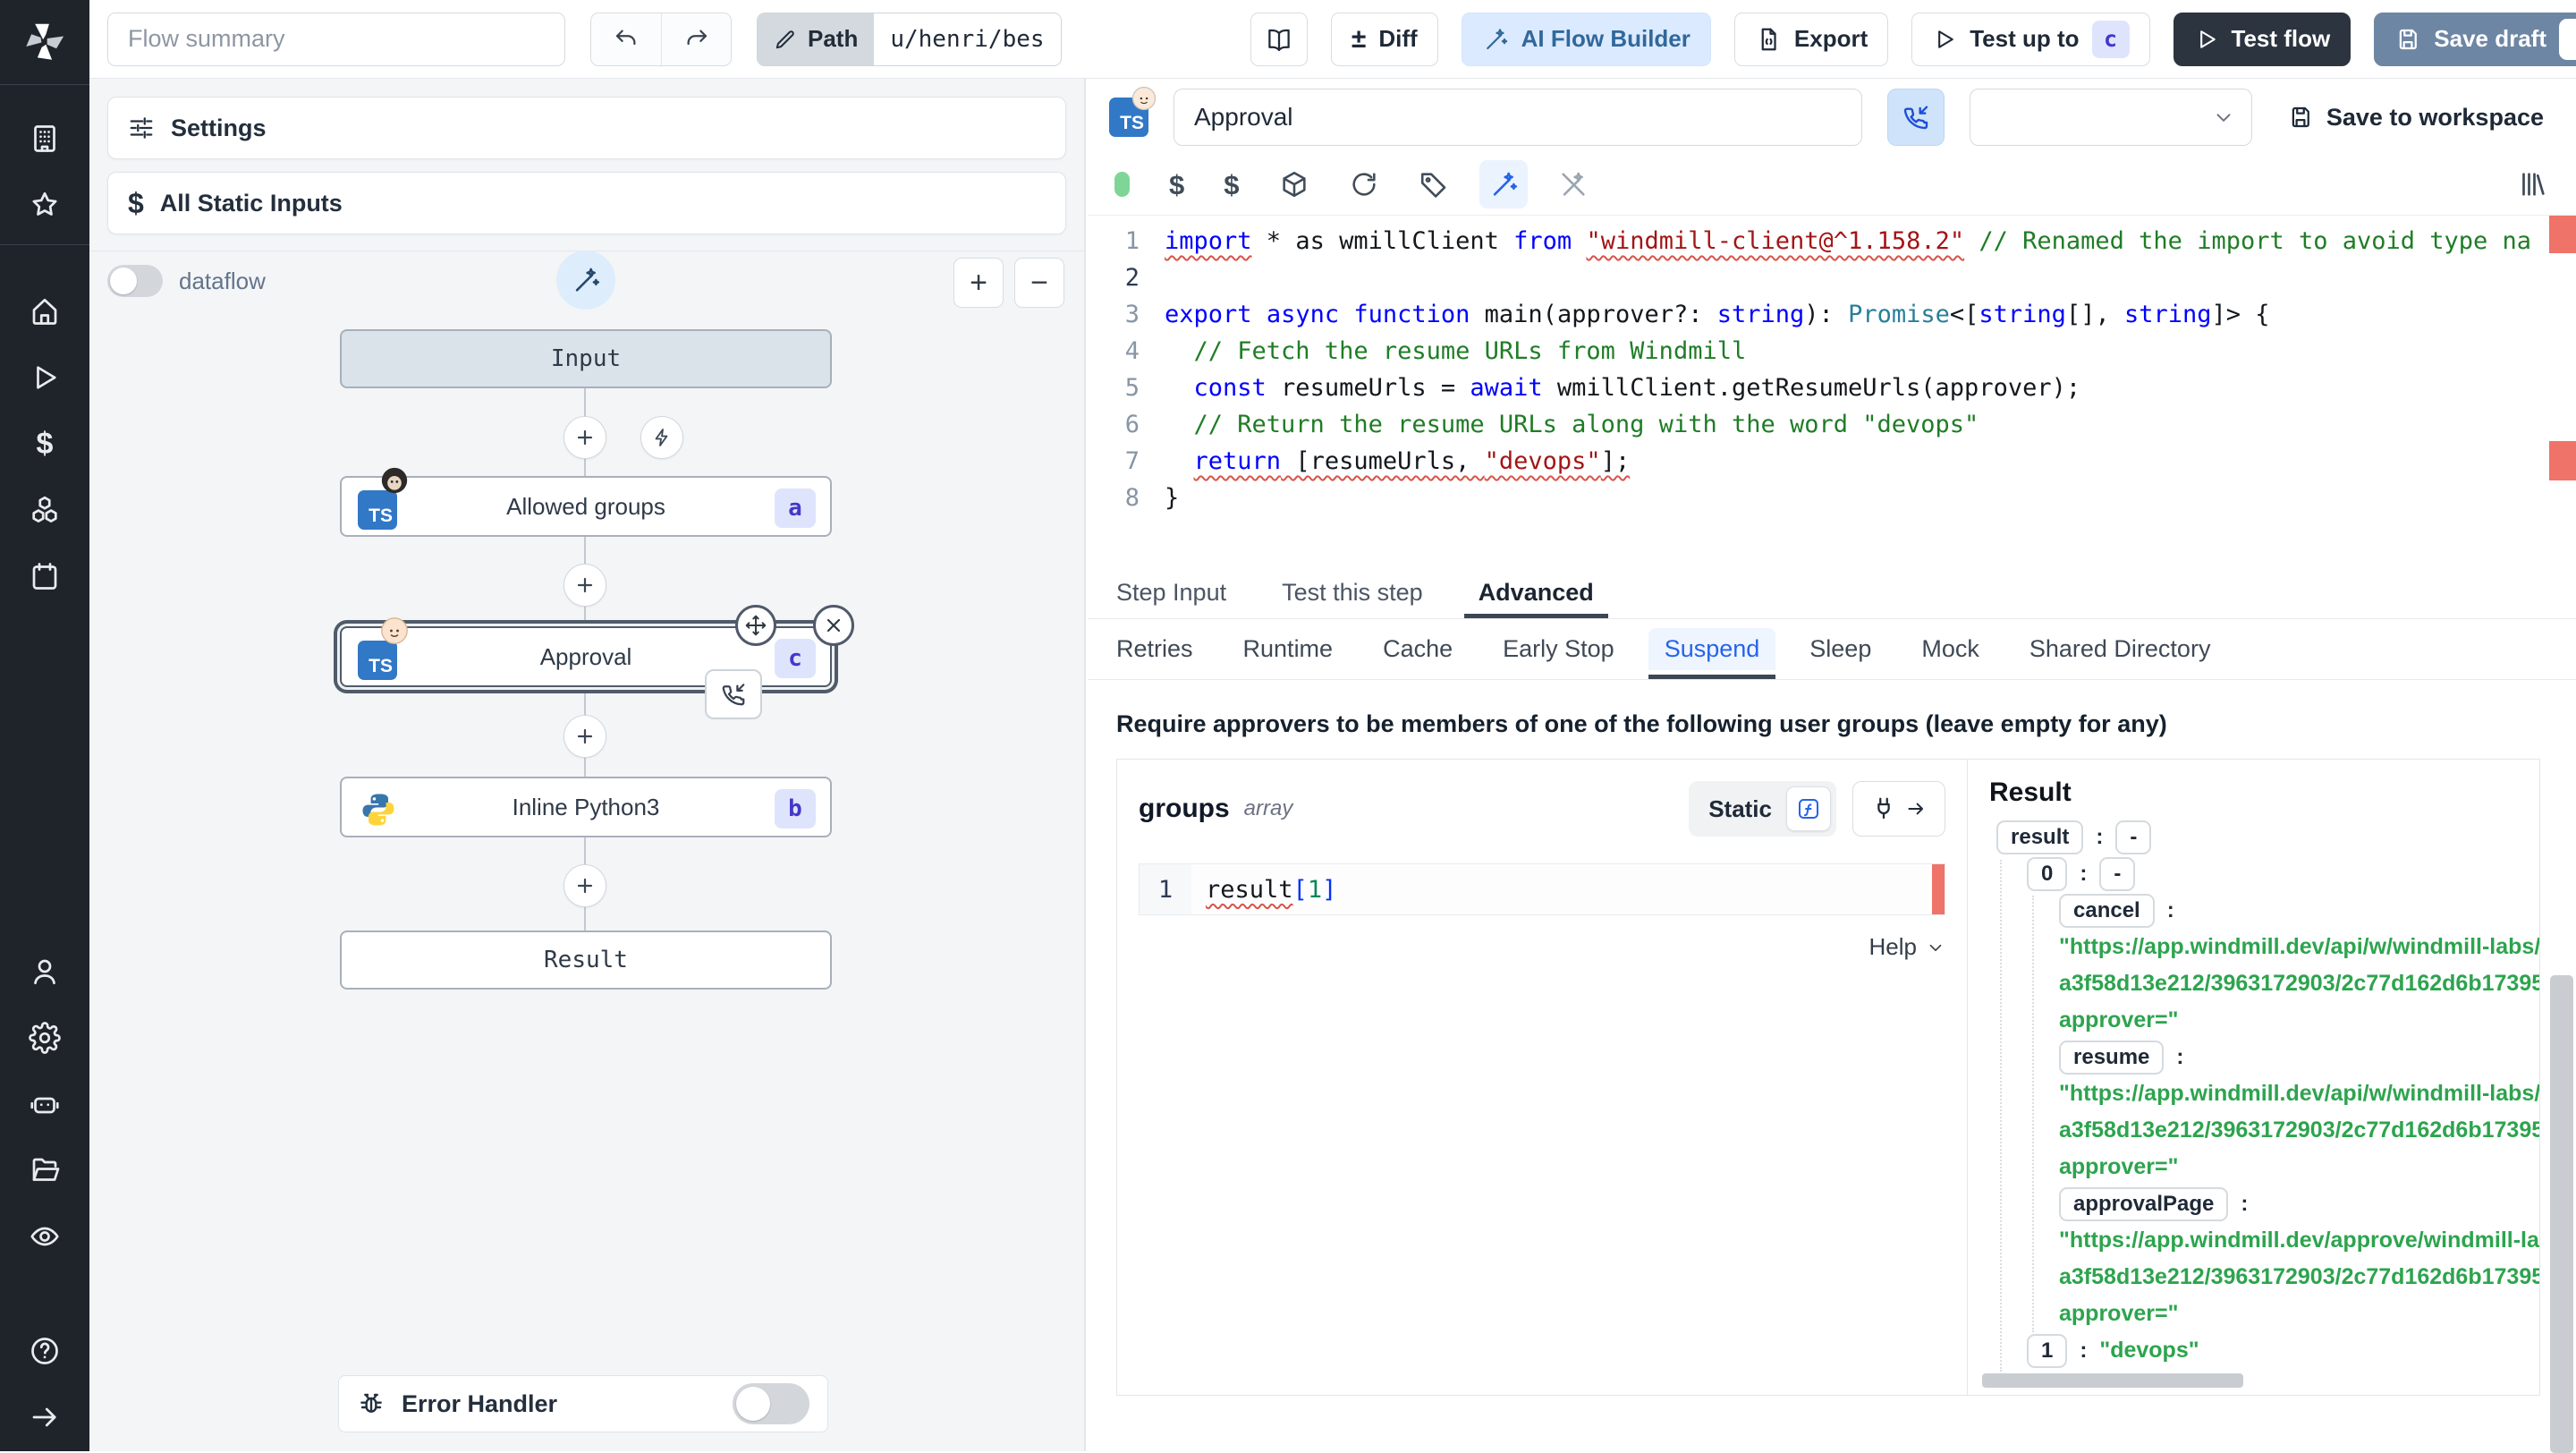 This screenshot has width=2576, height=1453. What do you see at coordinates (2562, 460) in the screenshot?
I see `error-marker` at bounding box center [2562, 460].